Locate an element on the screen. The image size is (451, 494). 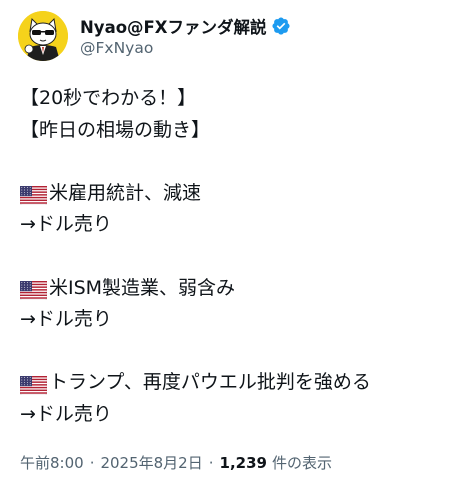
cat-with-sunglasses-avatar-icon is located at coordinates (43, 36).